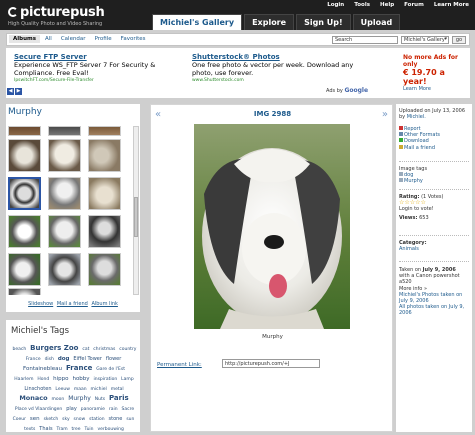 This screenshot has width=475, height=435. What do you see at coordinates (271, 363) in the screenshot?
I see `permalink-field: http://picturepush.com/+J` at bounding box center [271, 363].